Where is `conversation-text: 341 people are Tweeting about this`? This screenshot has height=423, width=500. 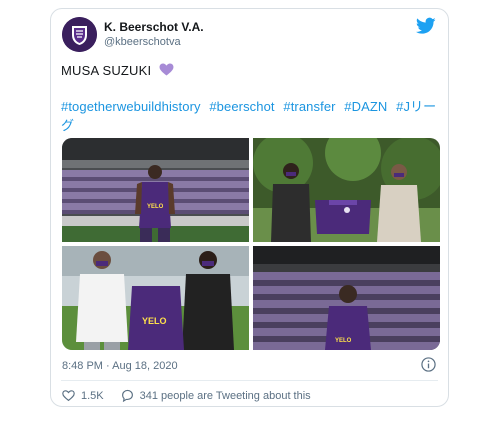 conversation-text: 341 people are Tweeting about this is located at coordinates (225, 395).